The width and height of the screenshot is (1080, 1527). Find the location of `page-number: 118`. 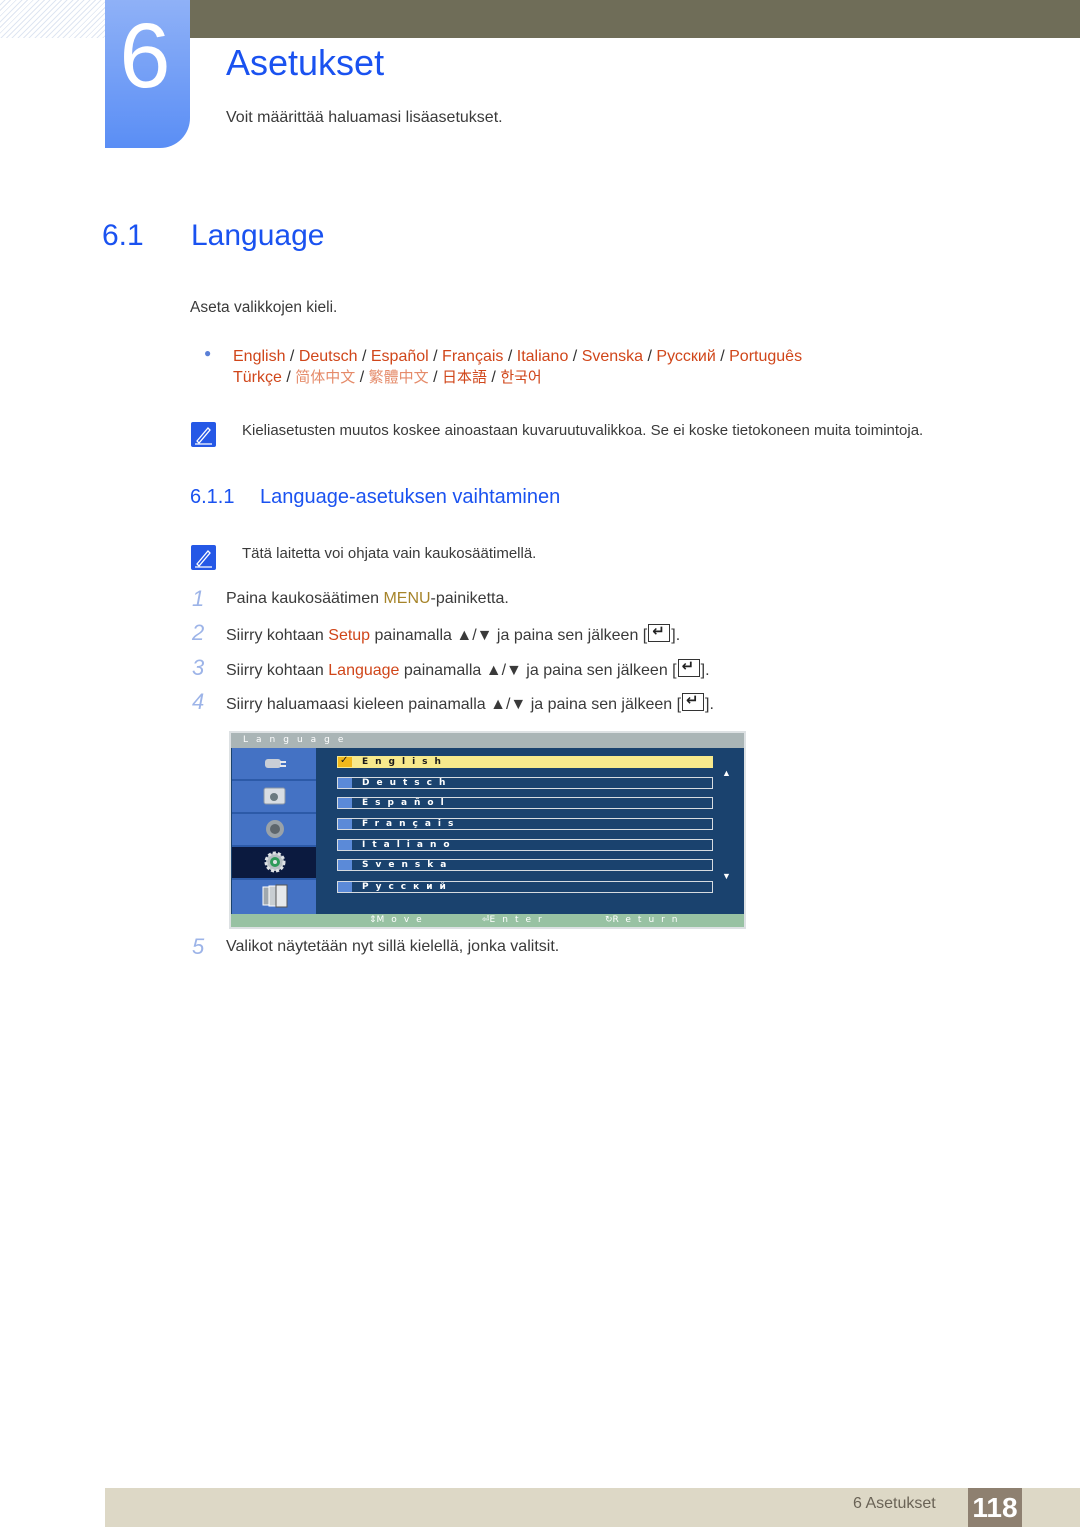

page-number: 118 is located at coordinates (995, 1507).